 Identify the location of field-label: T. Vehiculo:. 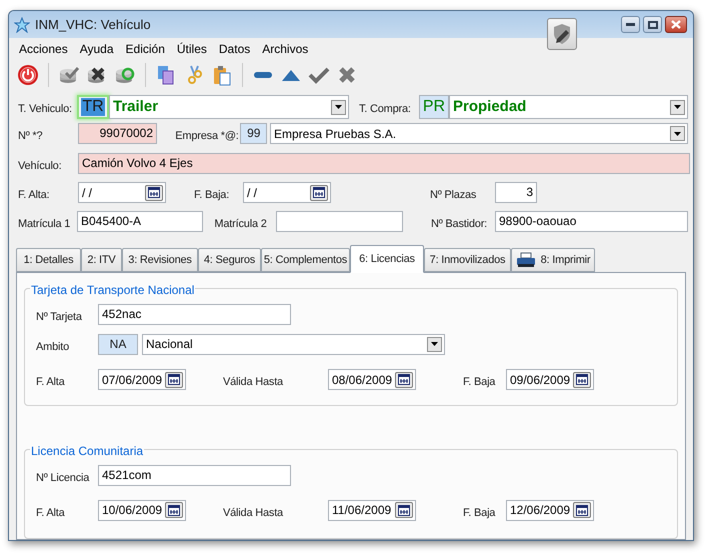
(45, 110).